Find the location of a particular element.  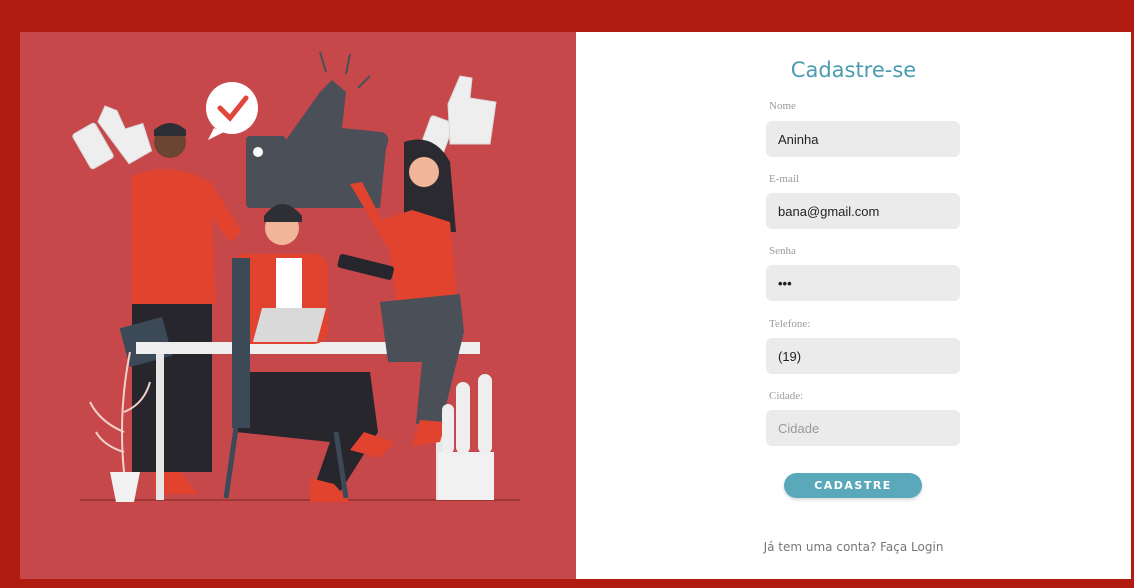

email-field is located at coordinates (863, 211).